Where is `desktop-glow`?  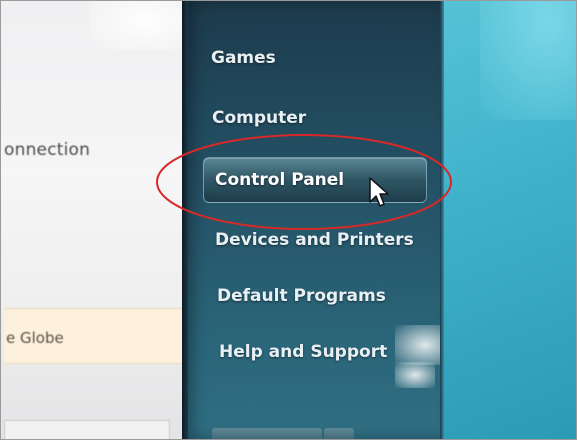
desktop-glow is located at coordinates (528, 60).